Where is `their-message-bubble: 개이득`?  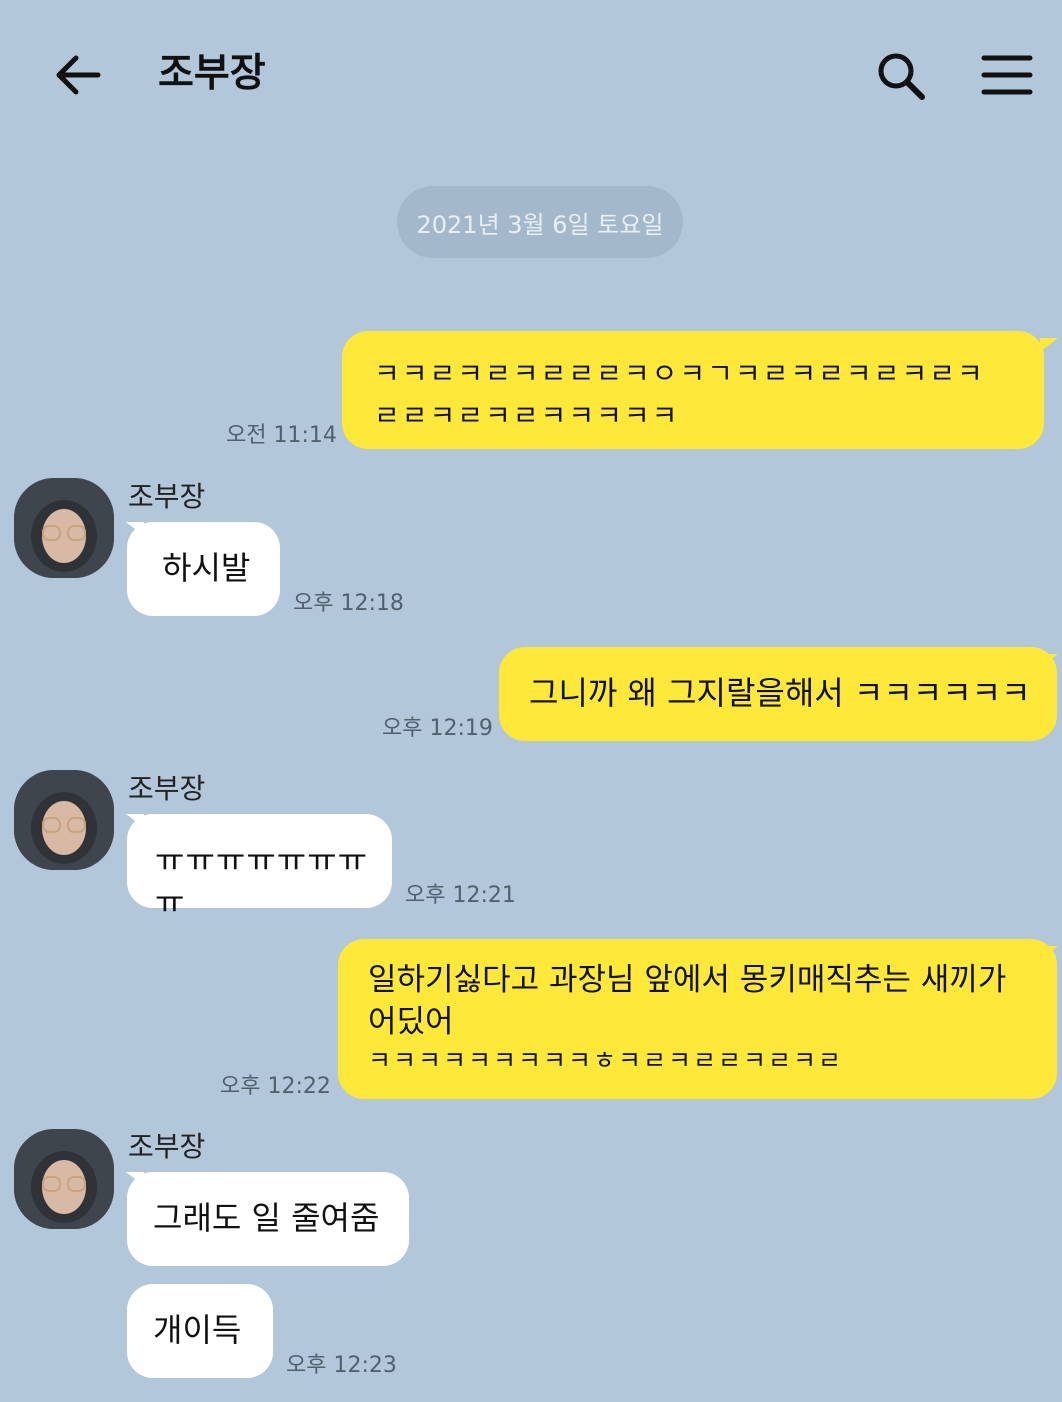
their-message-bubble: 개이득 is located at coordinates (200, 1331).